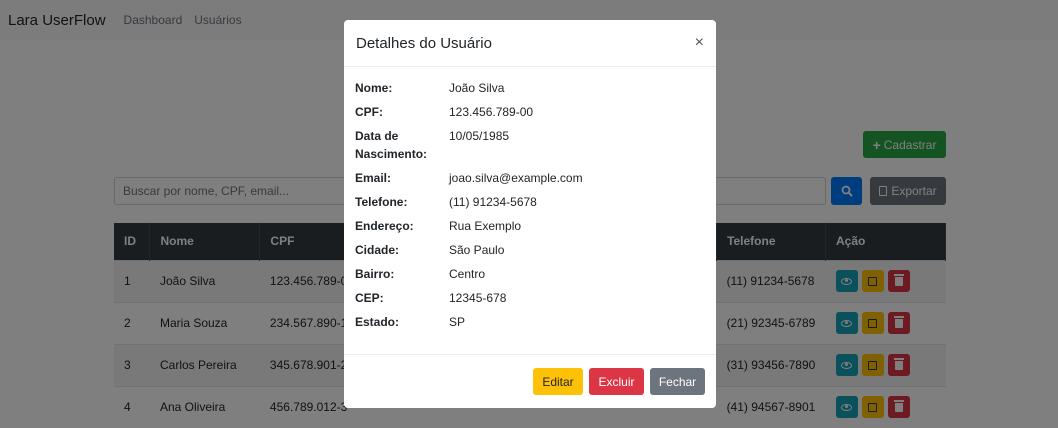  What do you see at coordinates (424, 43) in the screenshot?
I see `modal-title: Detalhes do Usuário` at bounding box center [424, 43].